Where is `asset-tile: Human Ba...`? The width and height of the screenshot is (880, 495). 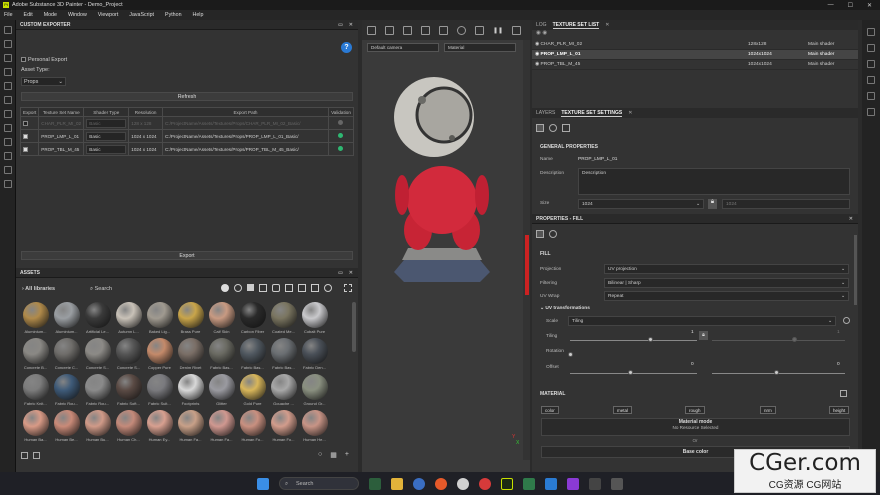 asset-tile: Human Ba... is located at coordinates (35, 428).